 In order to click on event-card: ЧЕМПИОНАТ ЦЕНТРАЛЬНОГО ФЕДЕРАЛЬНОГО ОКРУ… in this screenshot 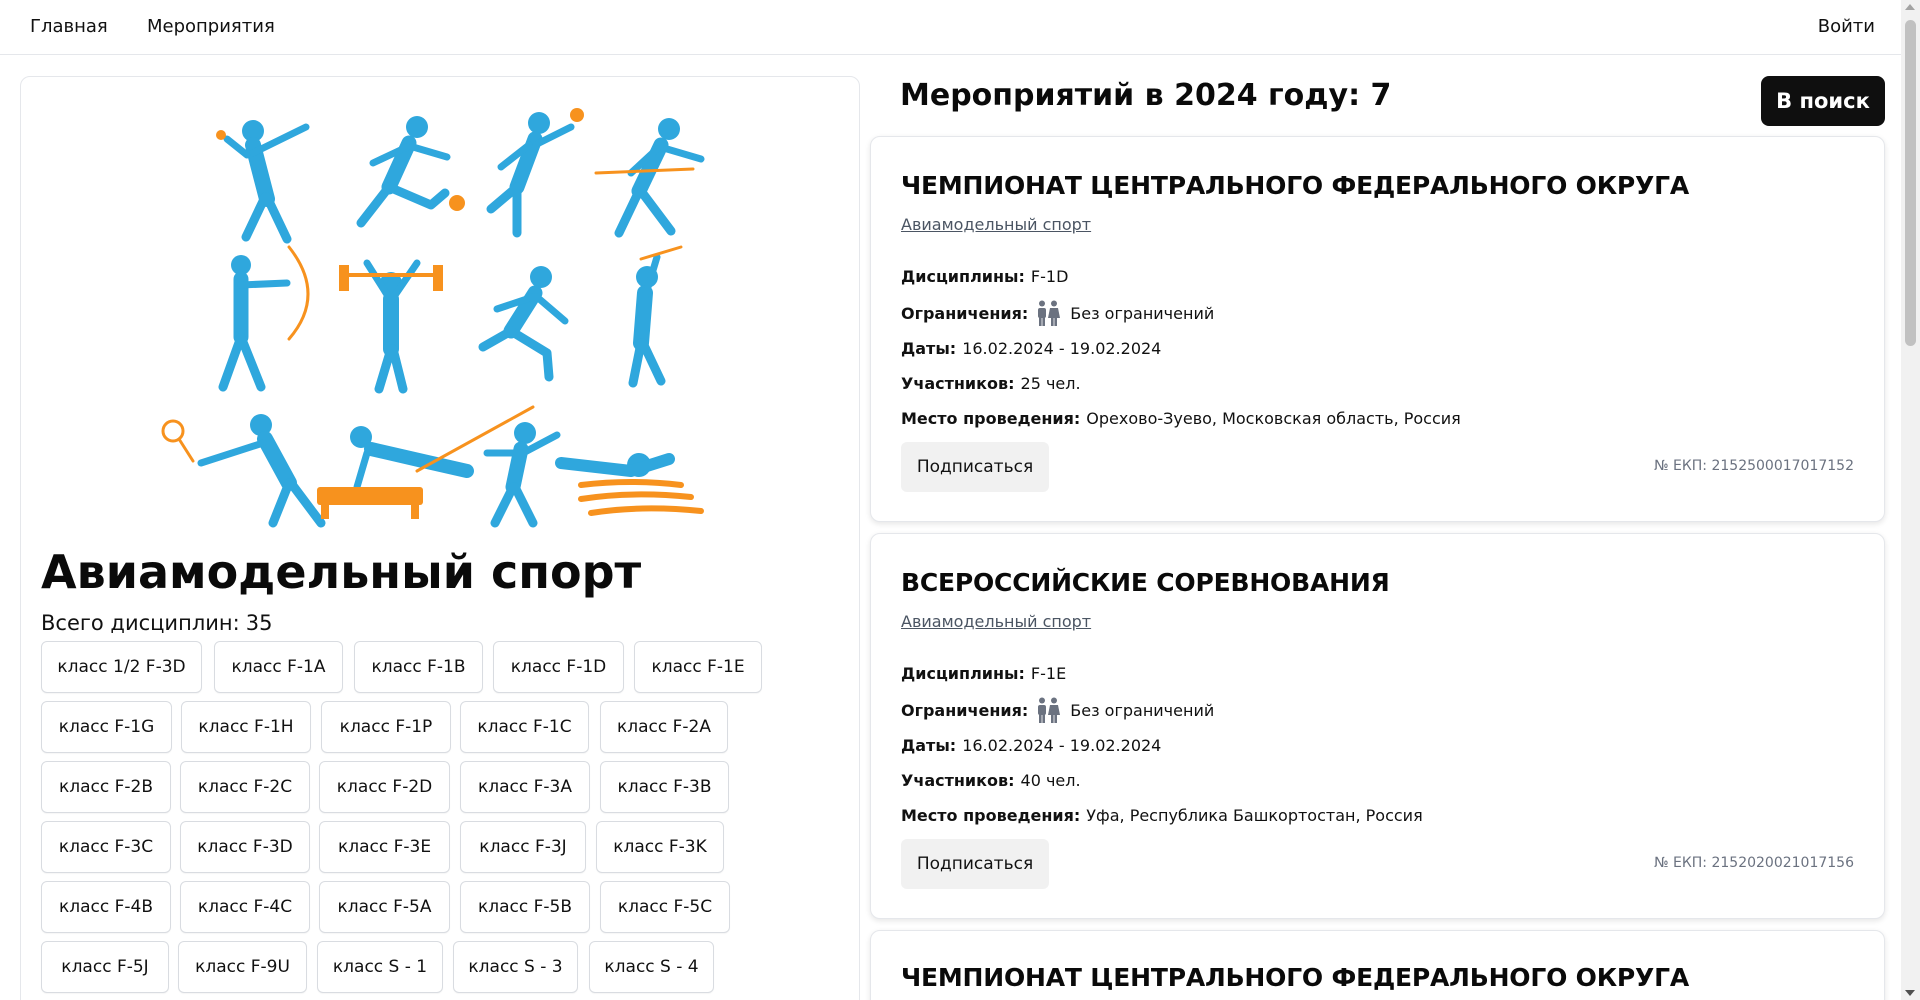, I will do `click(1377, 965)`.